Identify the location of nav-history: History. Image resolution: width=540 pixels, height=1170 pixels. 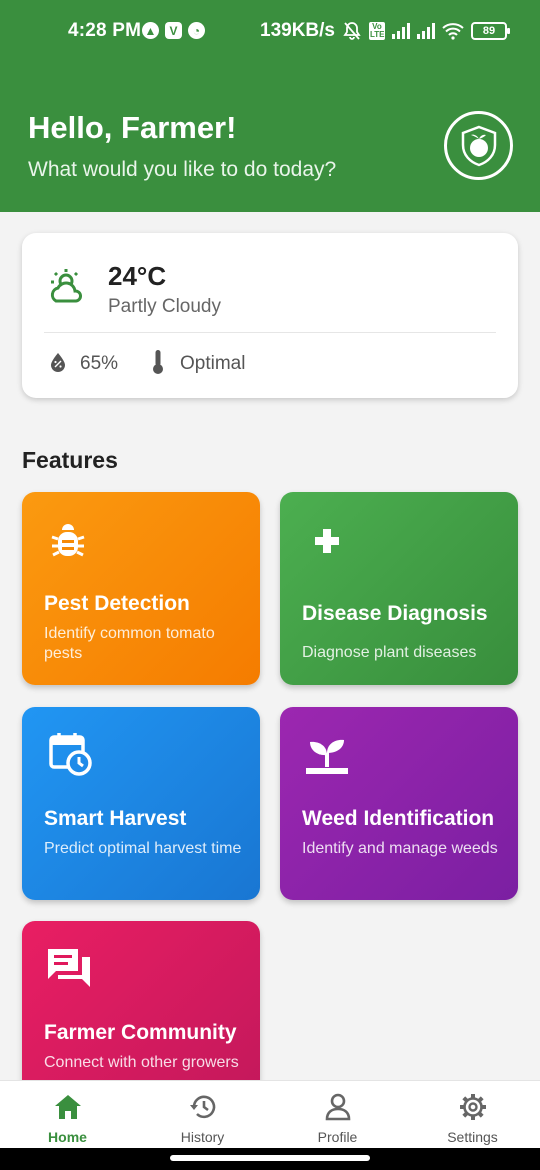
(202, 1115).